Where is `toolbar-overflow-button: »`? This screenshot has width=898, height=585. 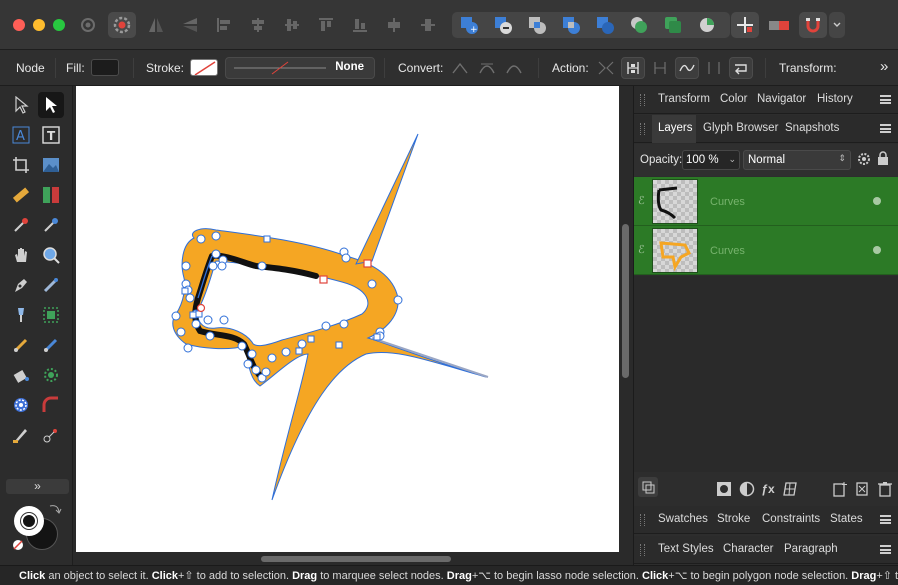 toolbar-overflow-button: » is located at coordinates (884, 66).